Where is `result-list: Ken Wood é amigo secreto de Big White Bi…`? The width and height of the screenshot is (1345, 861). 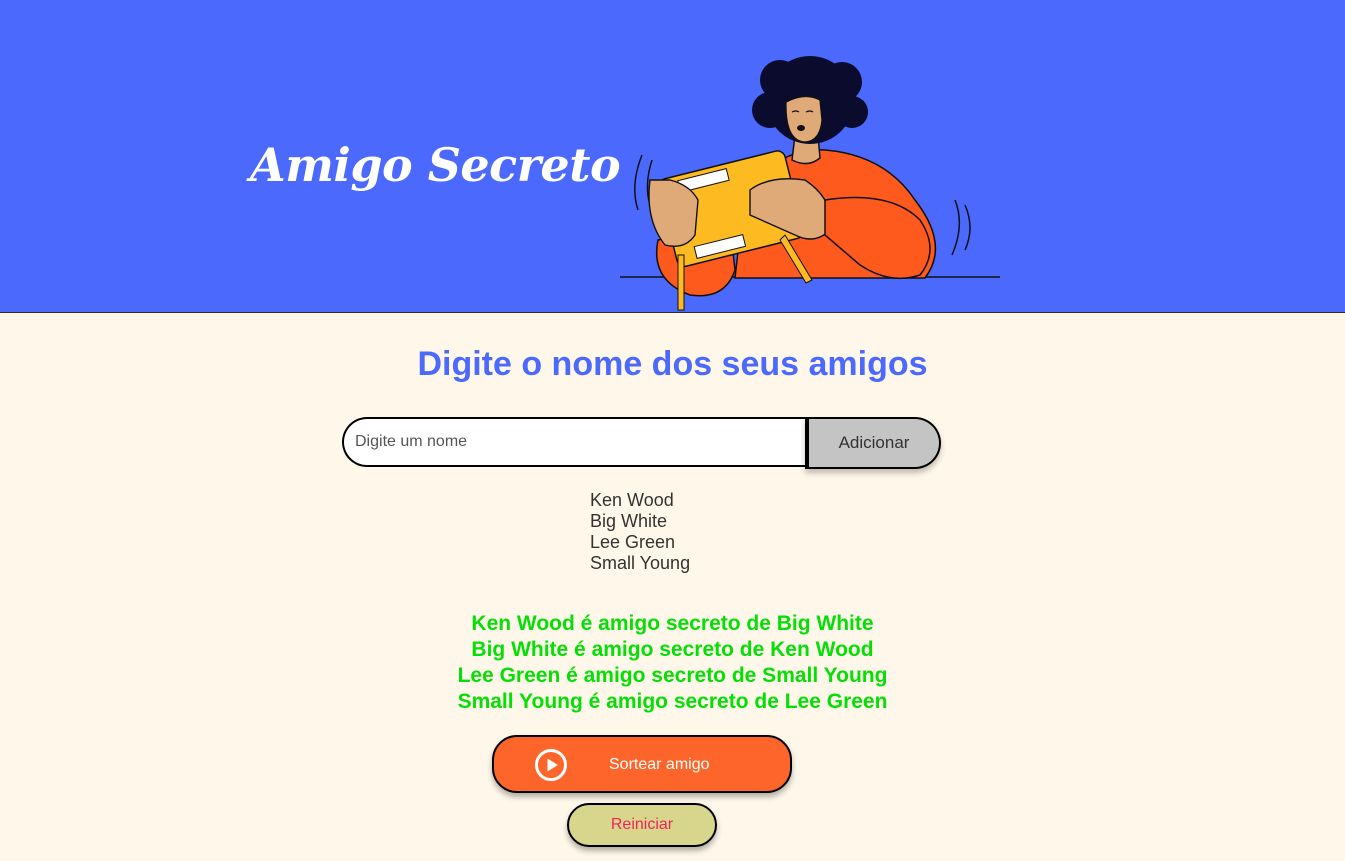
result-list: Ken Wood é amigo secreto de Big White Bi… is located at coordinates (672, 663).